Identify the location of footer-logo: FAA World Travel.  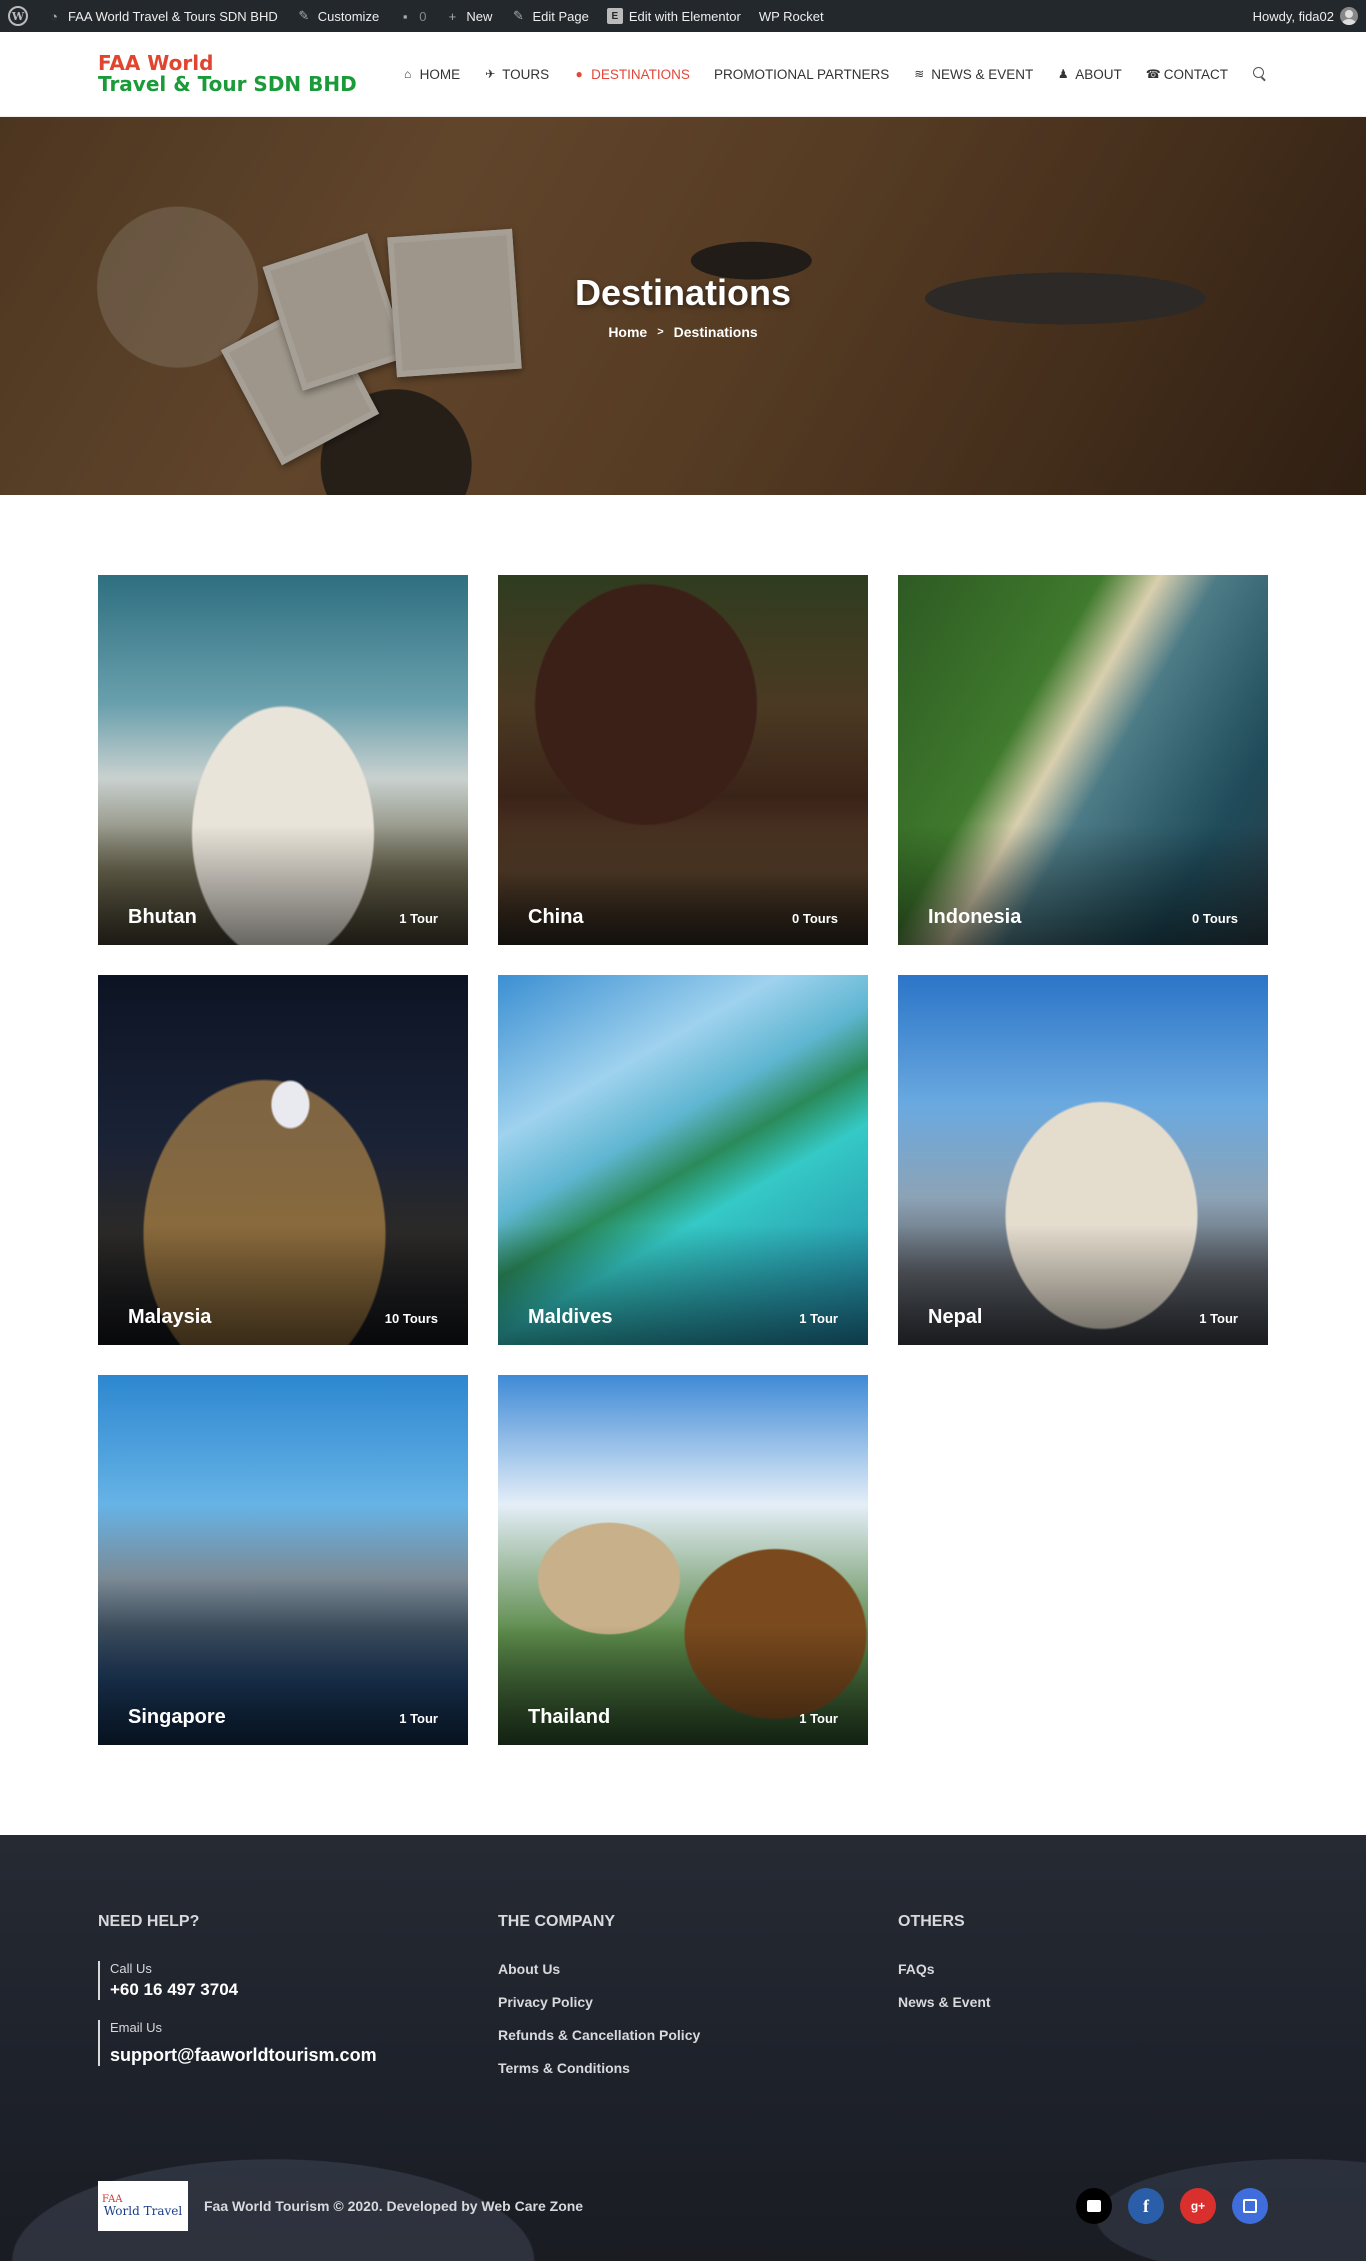
(143, 2206).